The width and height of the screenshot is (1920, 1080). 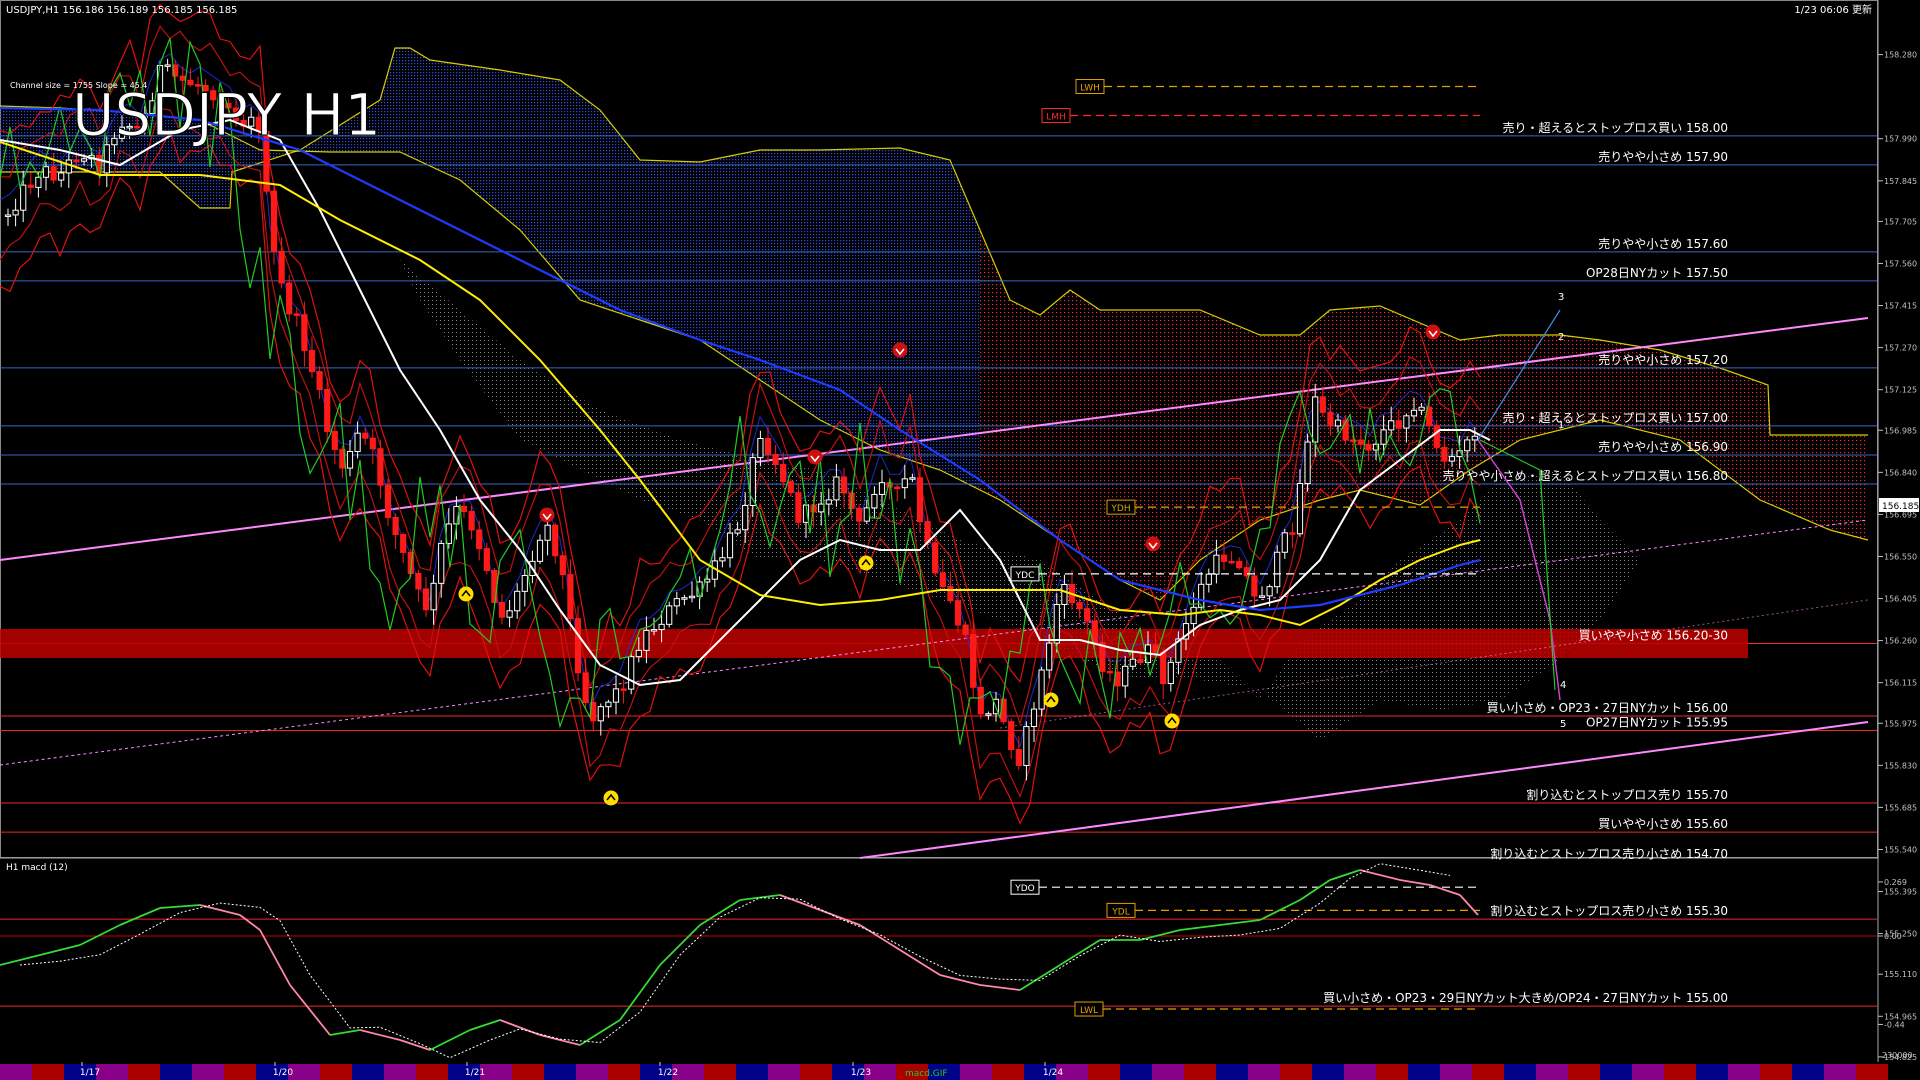 What do you see at coordinates (1663, 824) in the screenshot?
I see `level-label-12: 買いやや小さめ 155.60` at bounding box center [1663, 824].